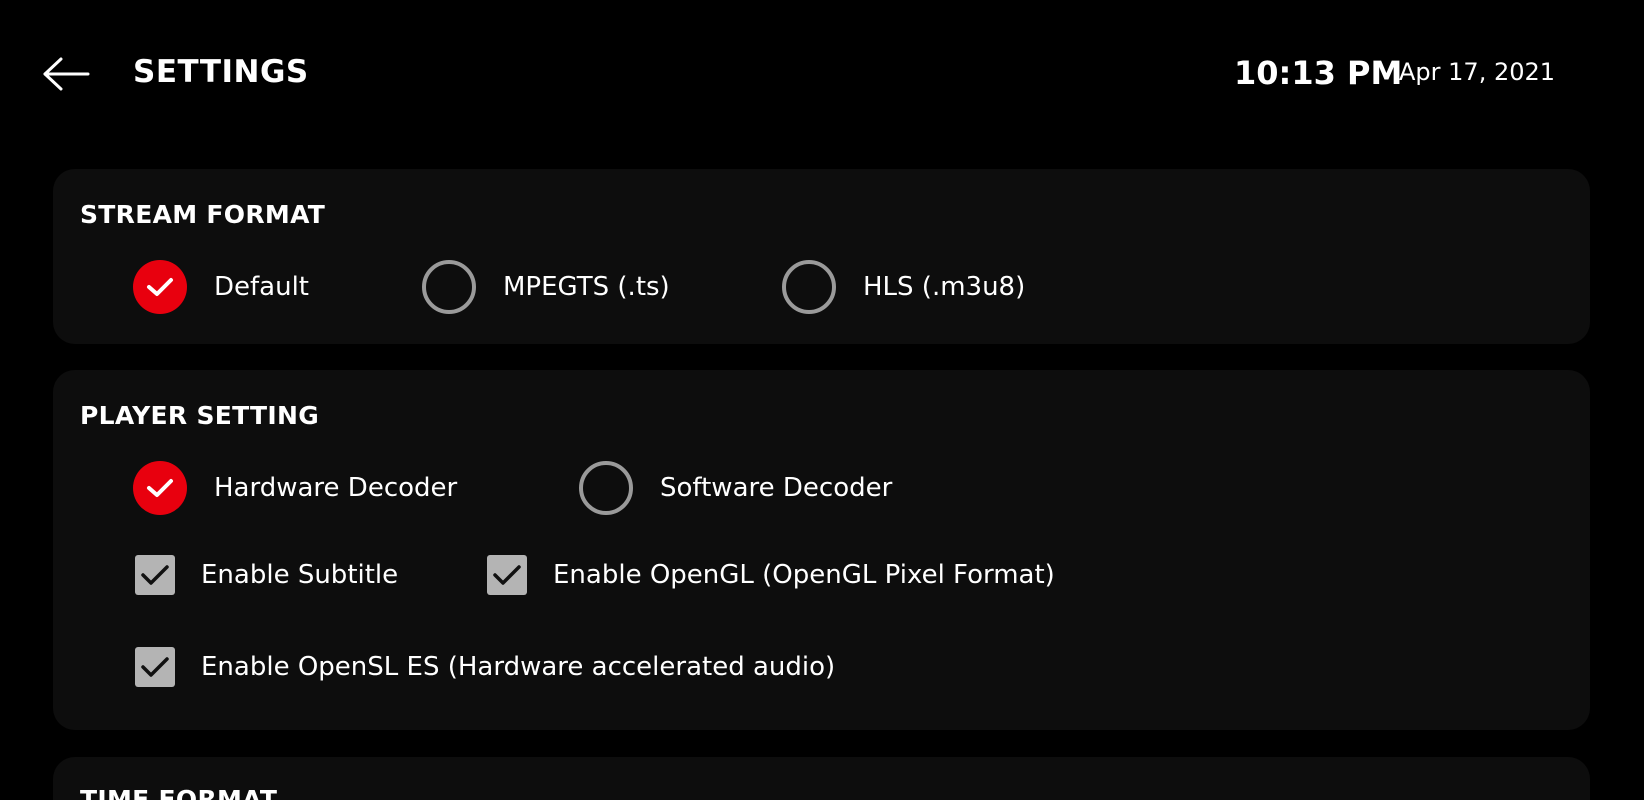  I want to click on time-format-card: TIME FORMAT, so click(821, 778).